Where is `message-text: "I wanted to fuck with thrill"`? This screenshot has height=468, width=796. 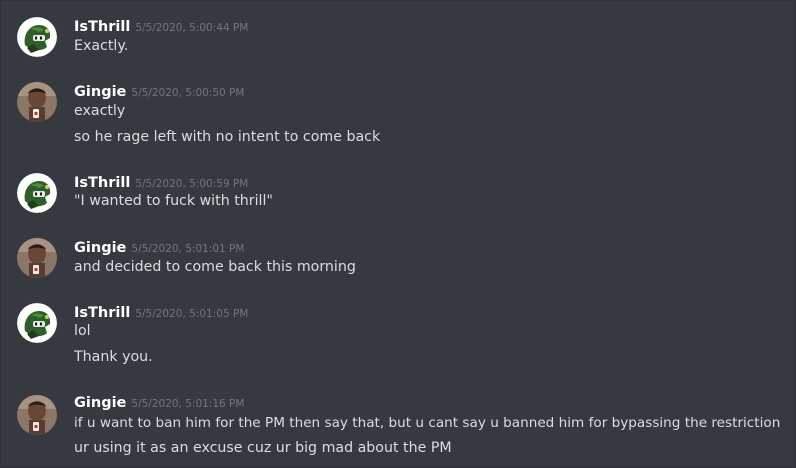
message-text: "I wanted to fuck with thrill" is located at coordinates (173, 201).